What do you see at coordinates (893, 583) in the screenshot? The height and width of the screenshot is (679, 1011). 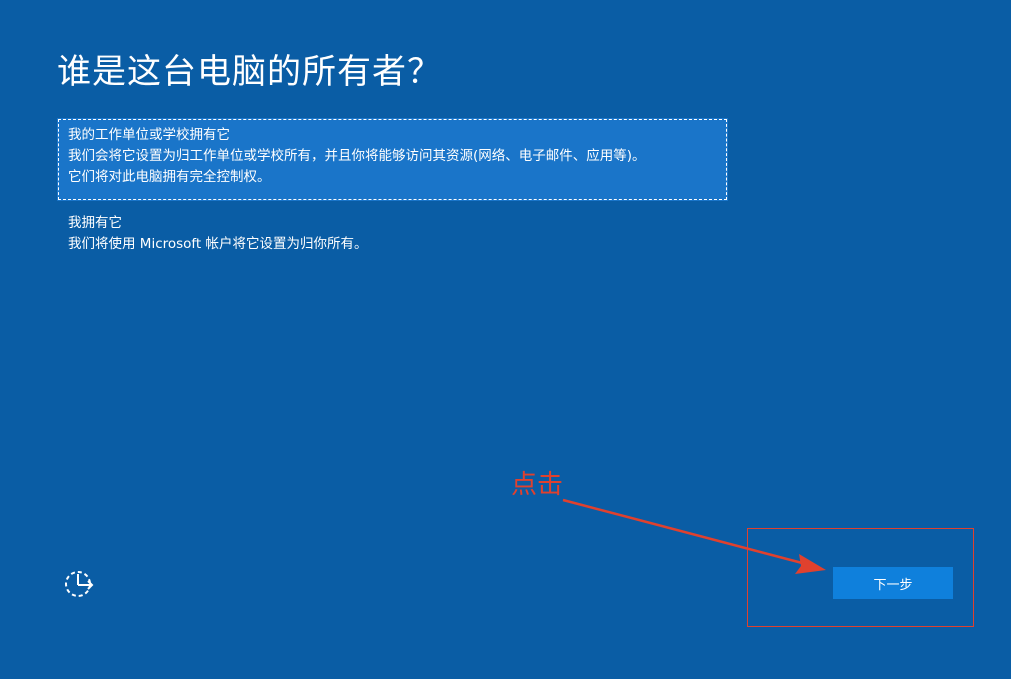 I see `next-button: 下一步` at bounding box center [893, 583].